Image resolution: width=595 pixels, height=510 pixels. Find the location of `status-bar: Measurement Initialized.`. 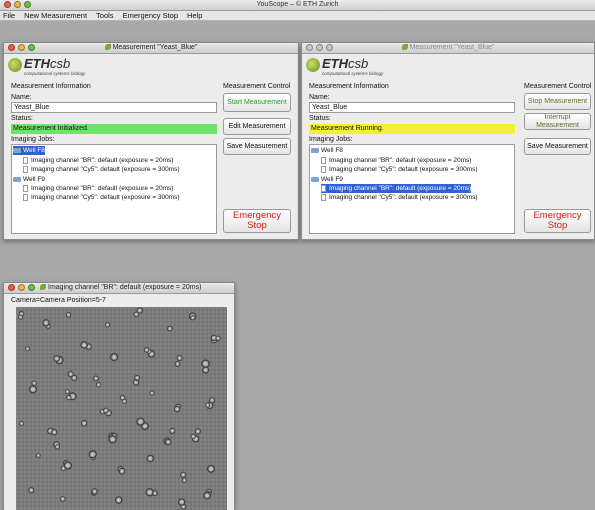

status-bar: Measurement Initialized. is located at coordinates (114, 129).